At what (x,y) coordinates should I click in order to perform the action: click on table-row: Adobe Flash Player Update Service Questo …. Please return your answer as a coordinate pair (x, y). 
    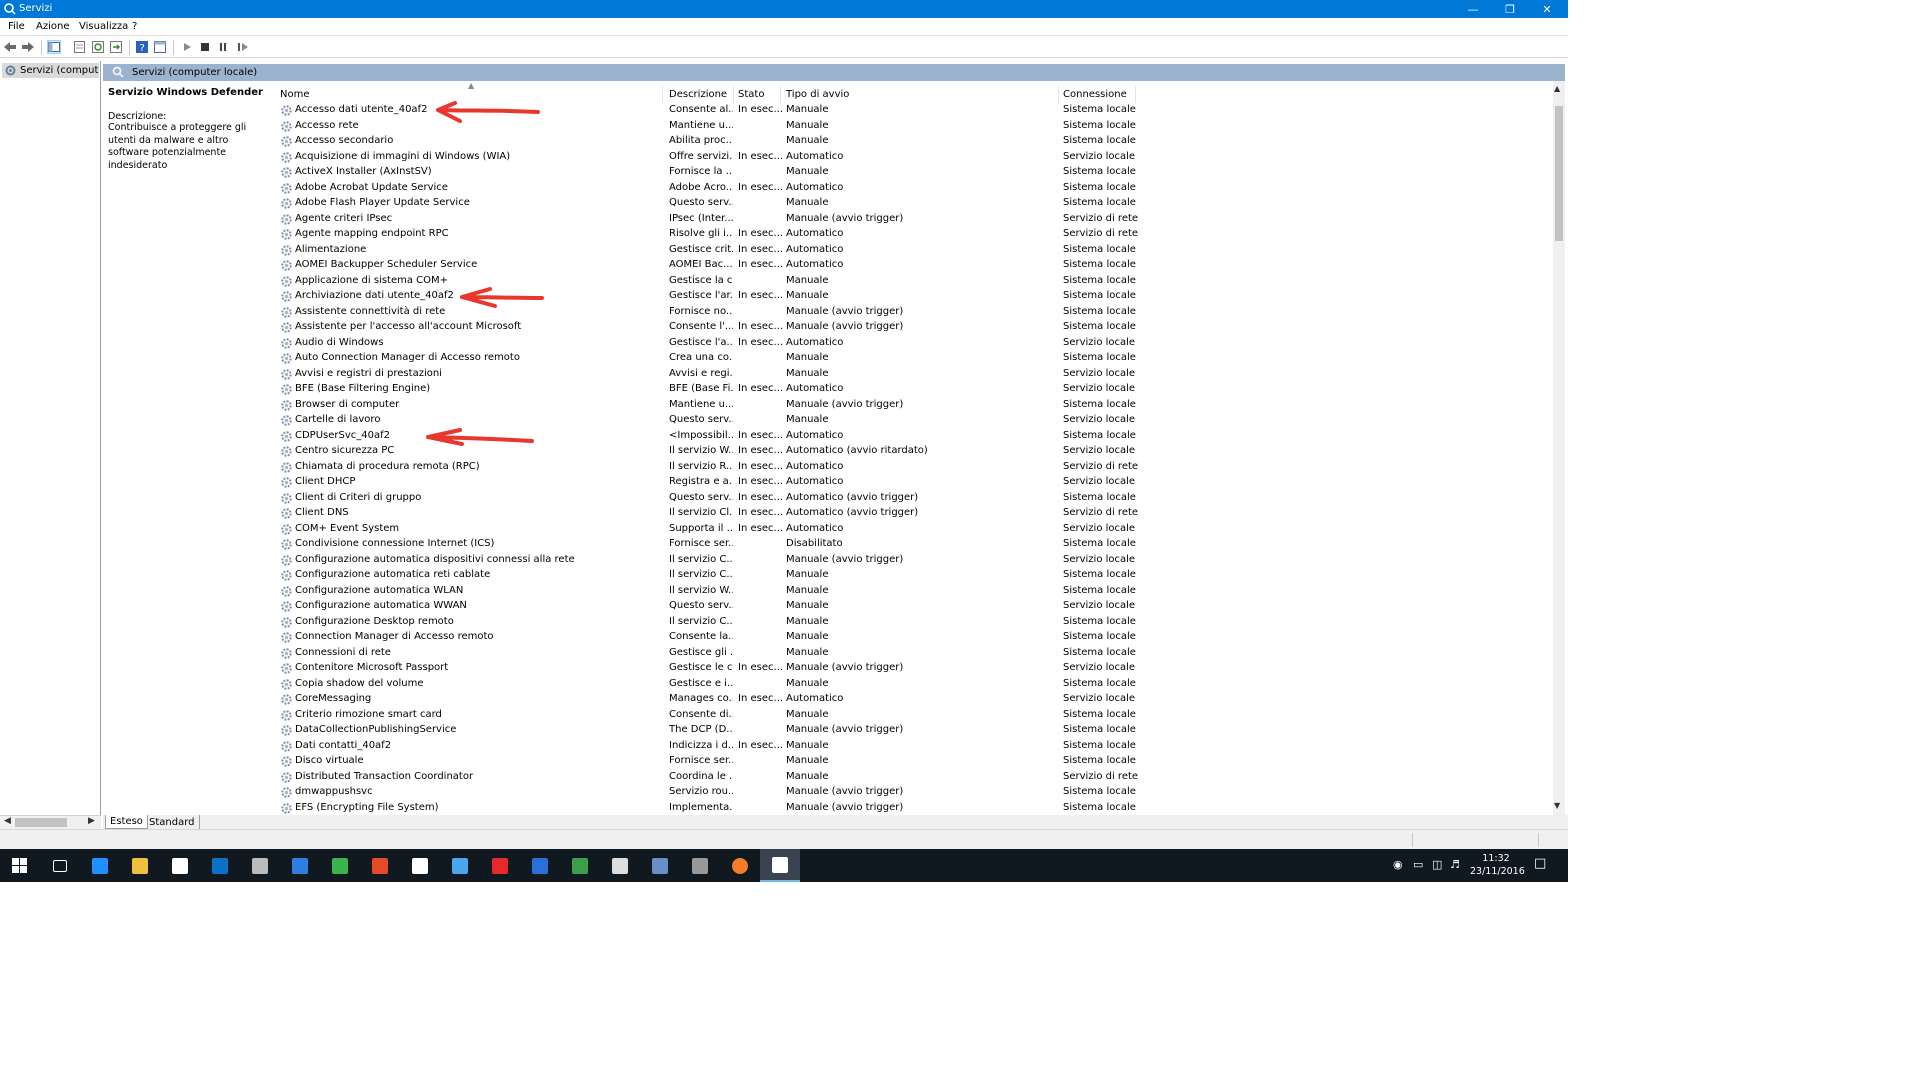
    Looking at the image, I should click on (914, 204).